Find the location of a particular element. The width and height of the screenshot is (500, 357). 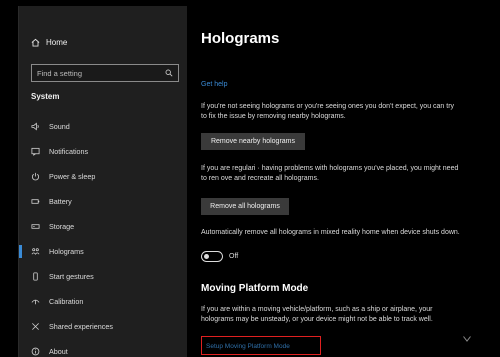

sidebar-item-label: Storage is located at coordinates (62, 226).